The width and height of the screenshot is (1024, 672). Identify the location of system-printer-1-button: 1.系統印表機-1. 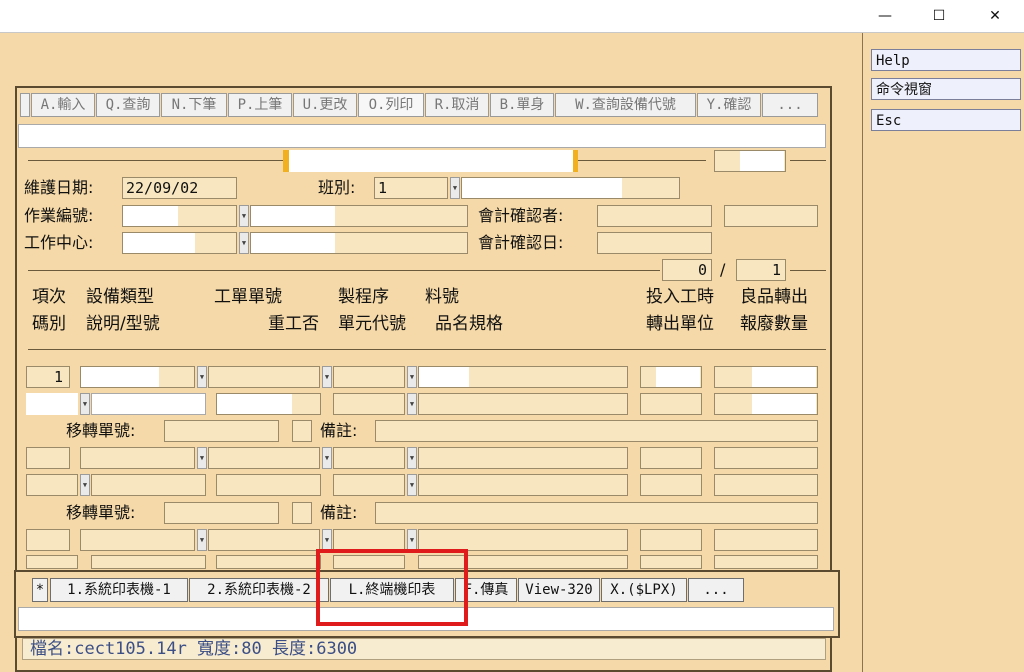
(119, 590).